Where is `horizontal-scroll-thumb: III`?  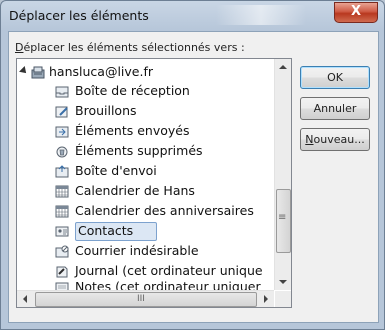 horizontal-scroll-thumb: III is located at coordinates (146, 299).